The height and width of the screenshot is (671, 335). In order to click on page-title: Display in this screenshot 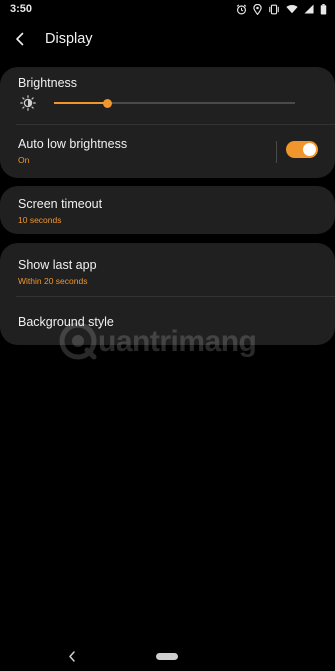, I will do `click(69, 39)`.